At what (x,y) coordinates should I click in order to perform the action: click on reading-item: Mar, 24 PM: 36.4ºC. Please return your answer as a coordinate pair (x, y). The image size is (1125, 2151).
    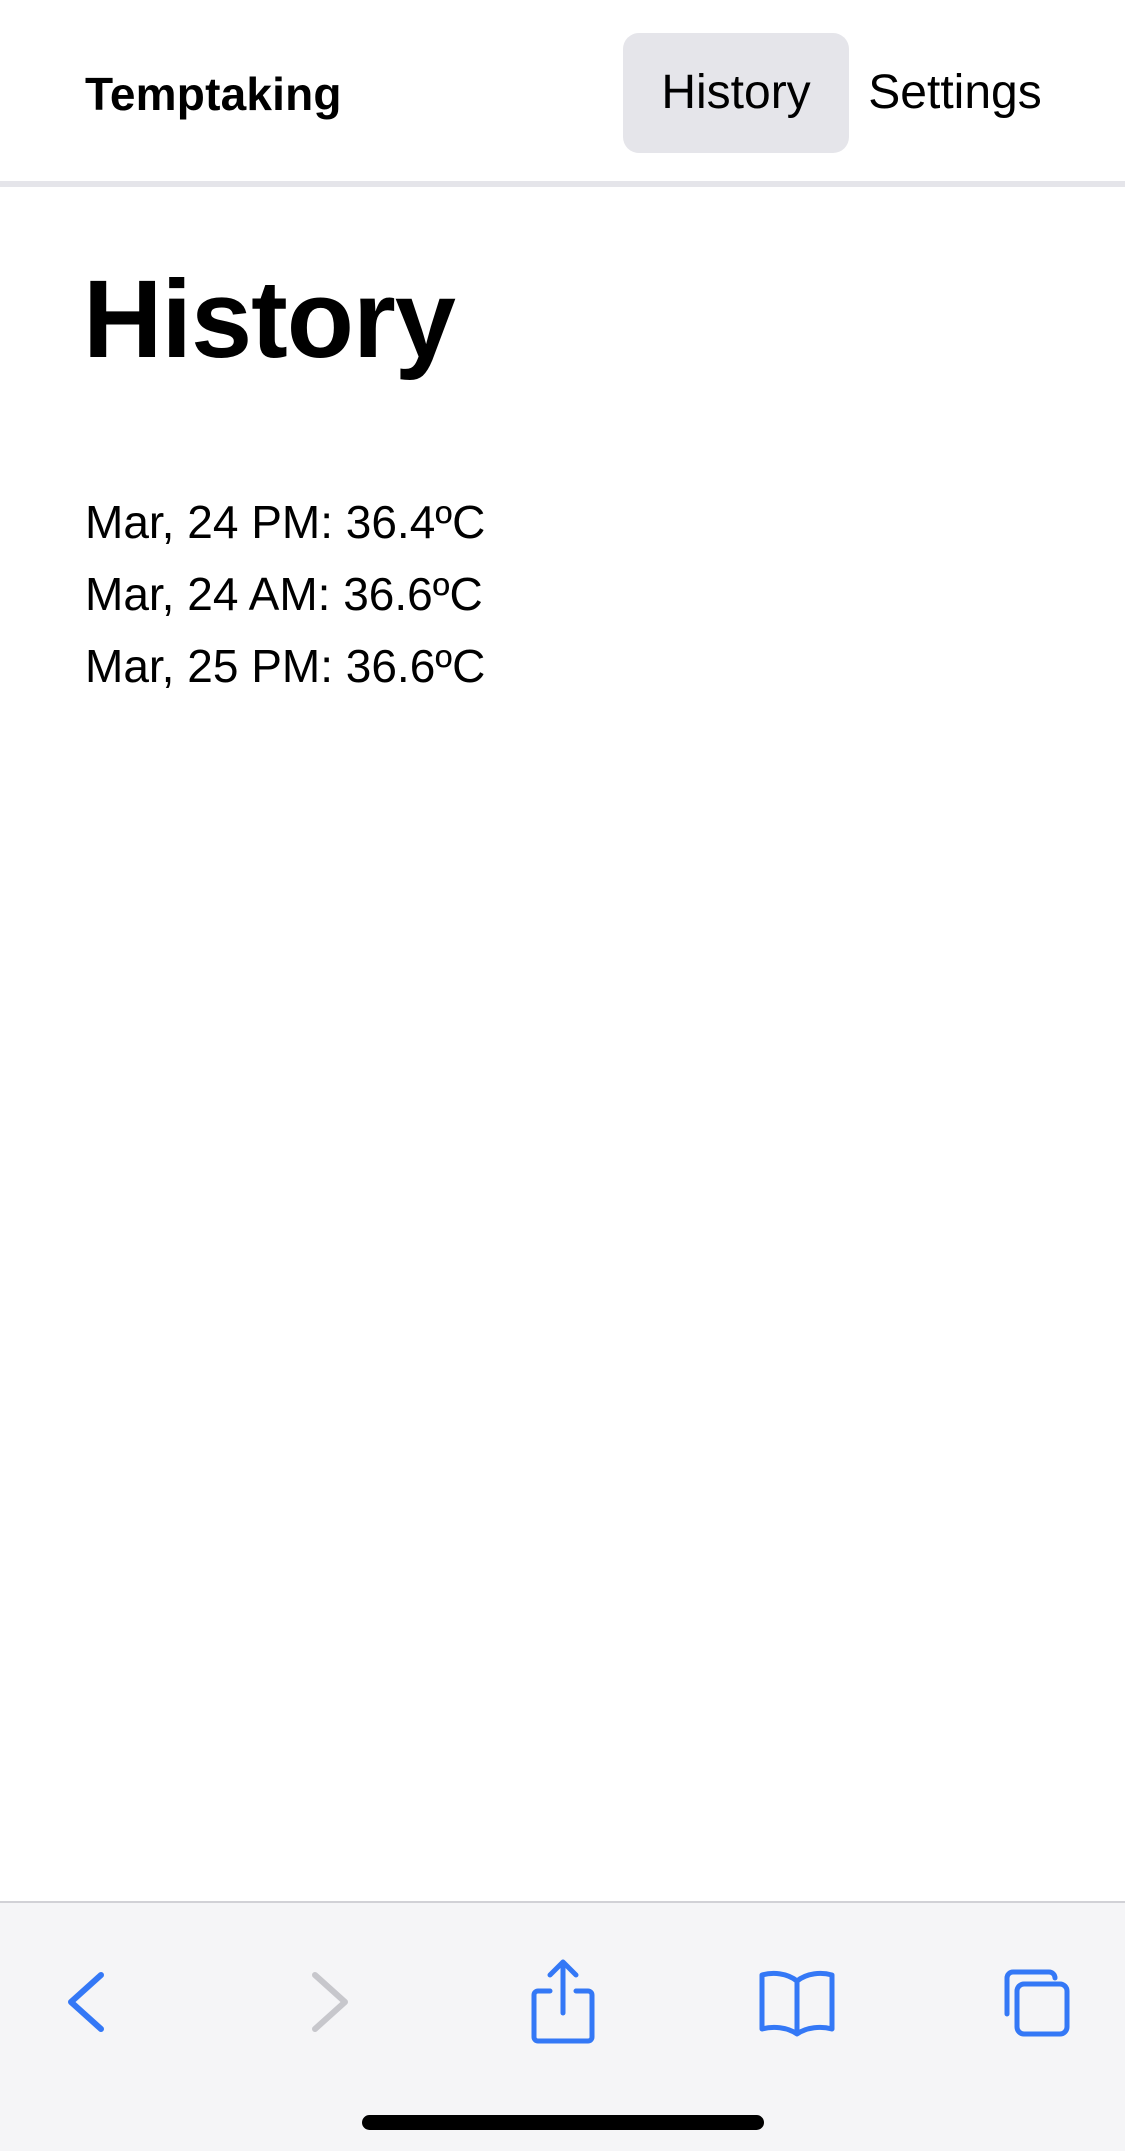
    Looking at the image, I should click on (285, 522).